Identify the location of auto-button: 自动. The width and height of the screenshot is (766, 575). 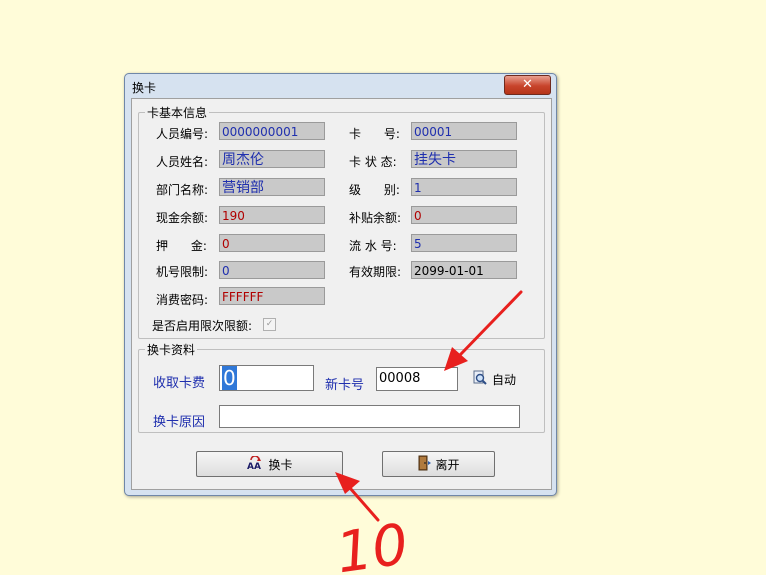
(494, 379).